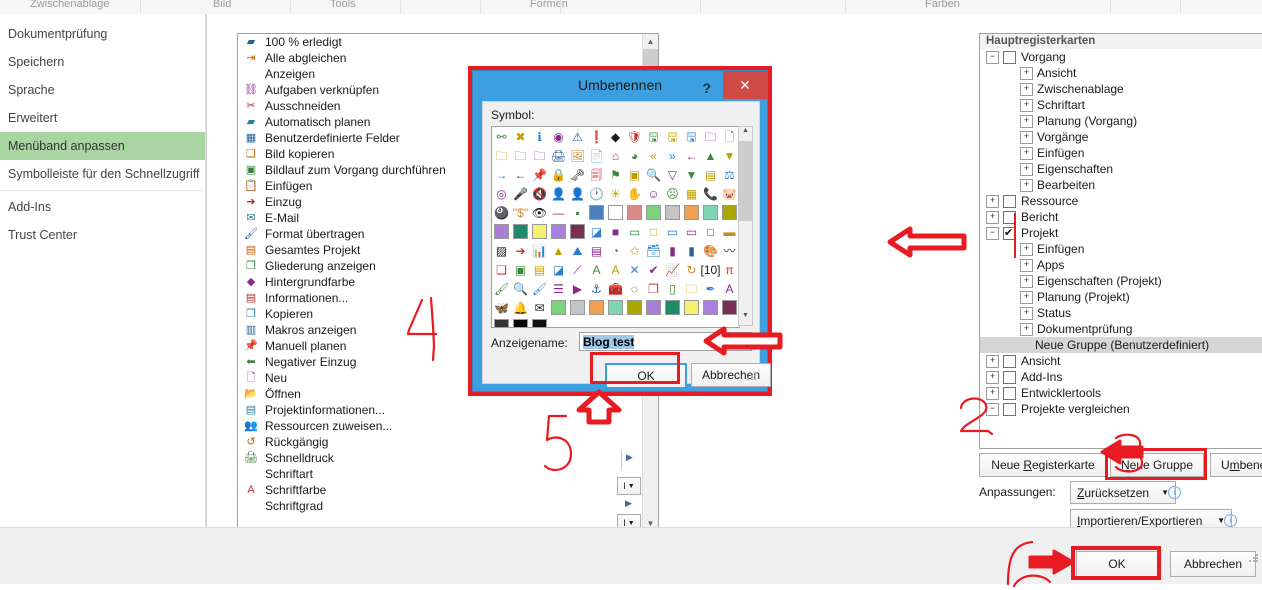  What do you see at coordinates (1121, 121) in the screenshot?
I see `tree-row: + Planung (Vorgang)` at bounding box center [1121, 121].